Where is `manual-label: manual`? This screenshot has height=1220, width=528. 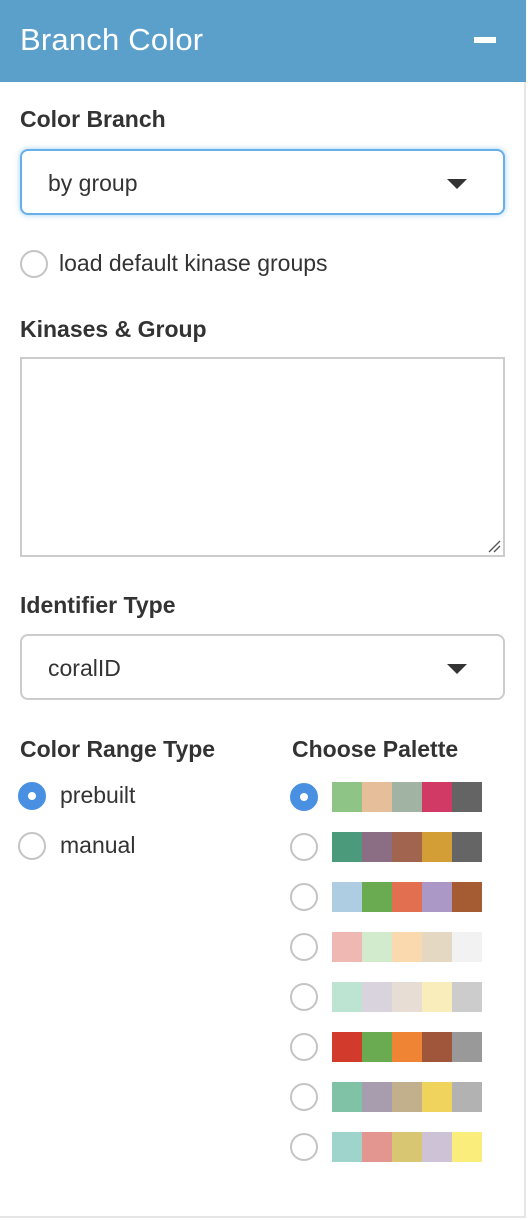
manual-label: manual is located at coordinates (98, 845).